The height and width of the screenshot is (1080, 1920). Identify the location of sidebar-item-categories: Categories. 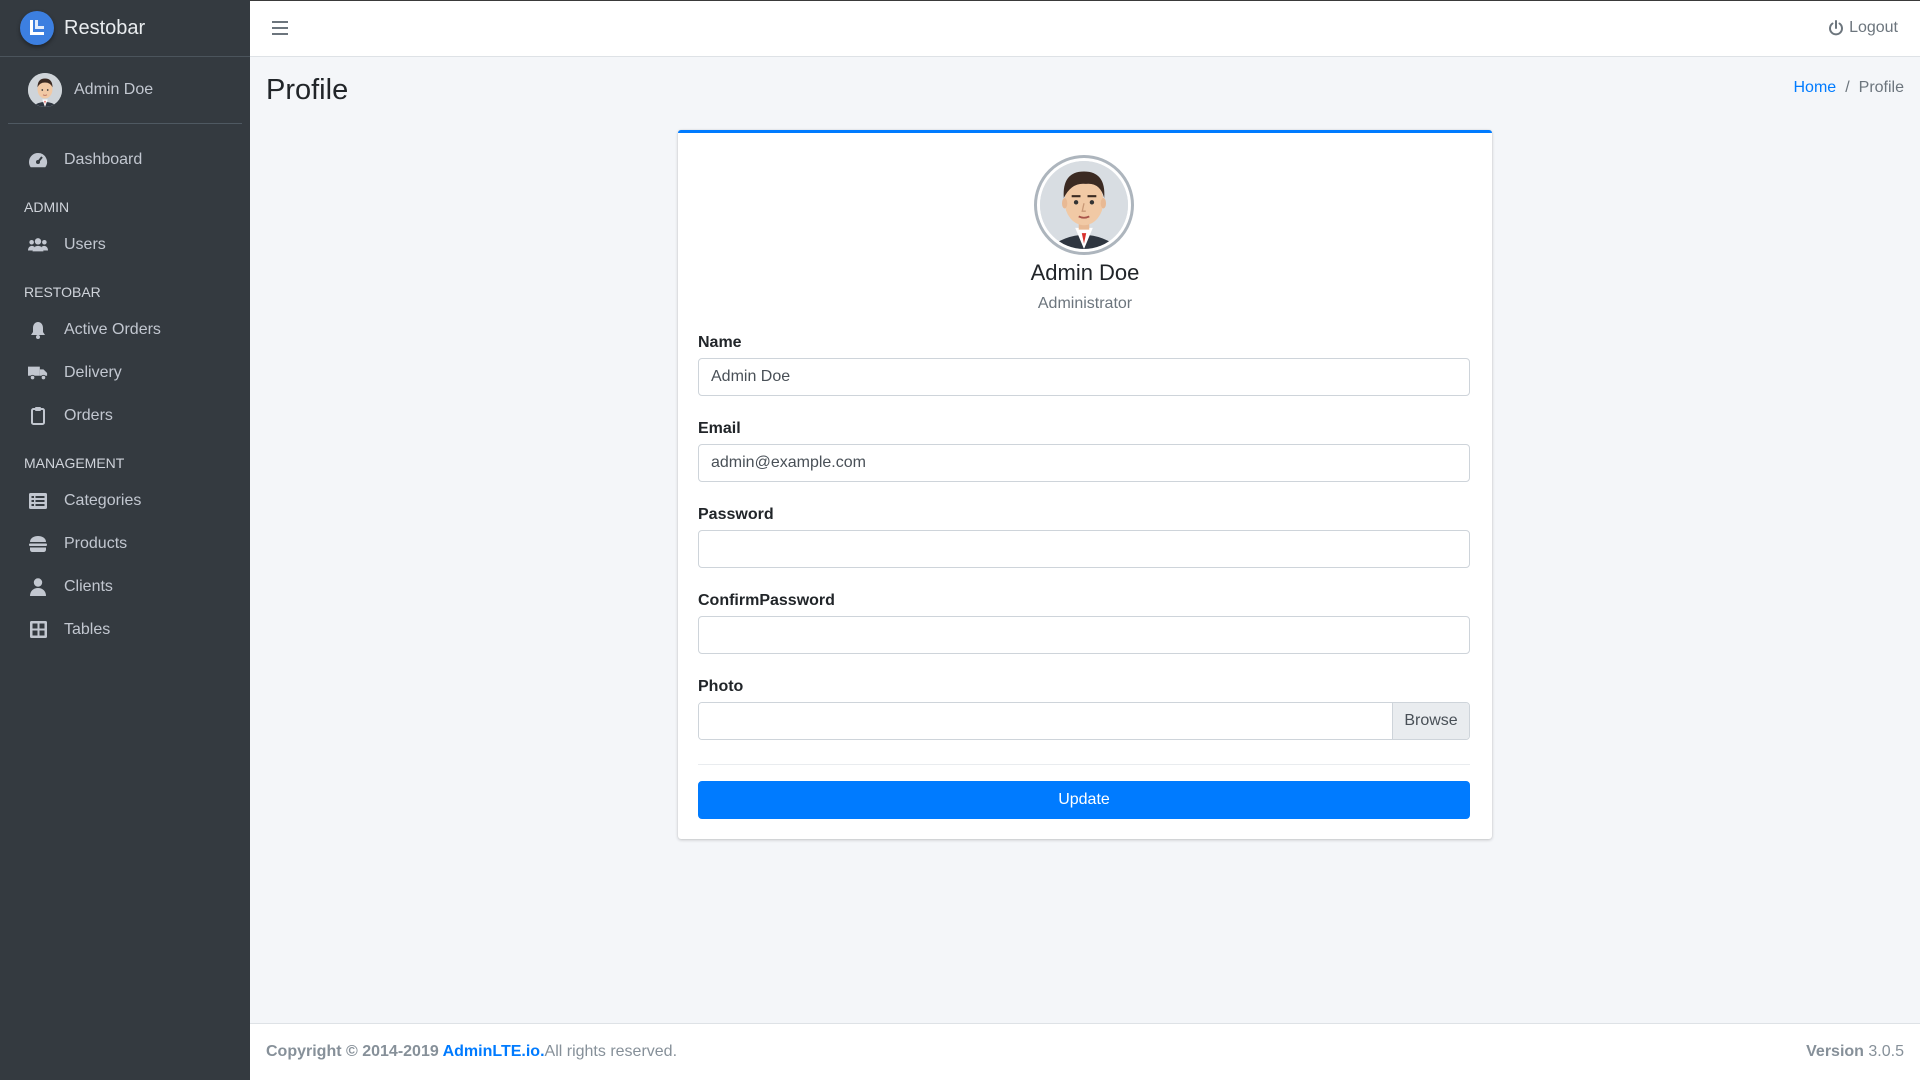
(125, 500).